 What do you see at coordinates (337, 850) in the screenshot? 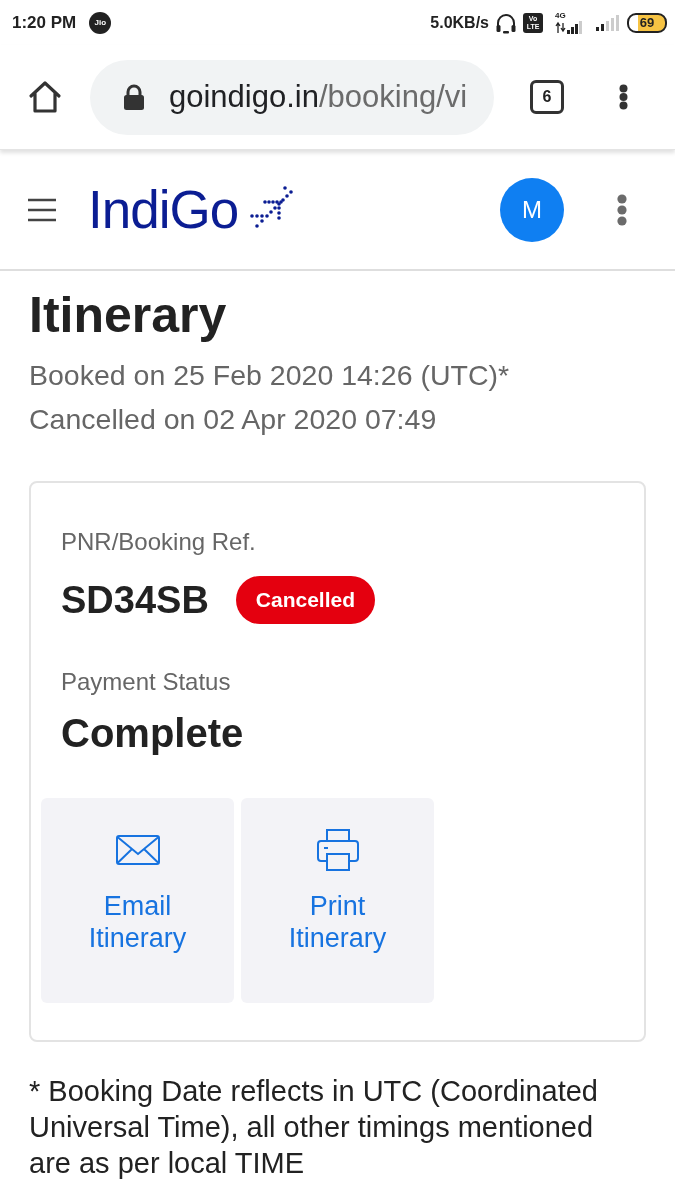
I see `printer-icon` at bounding box center [337, 850].